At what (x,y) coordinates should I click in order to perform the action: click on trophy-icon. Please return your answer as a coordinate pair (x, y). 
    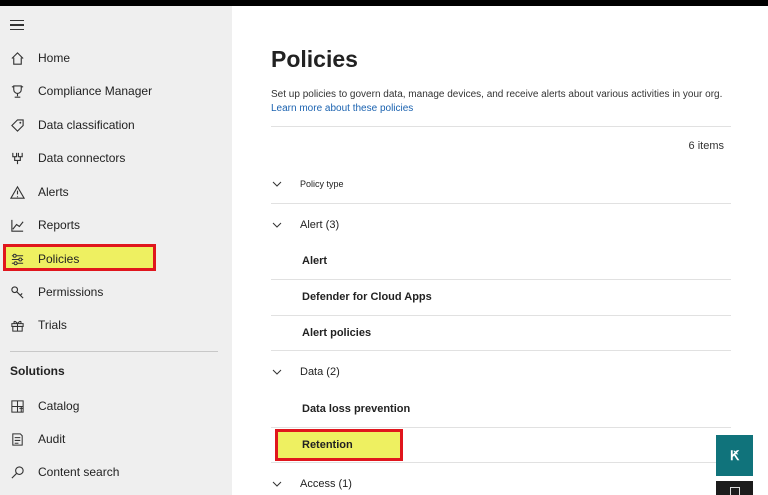
    Looking at the image, I should click on (17, 91).